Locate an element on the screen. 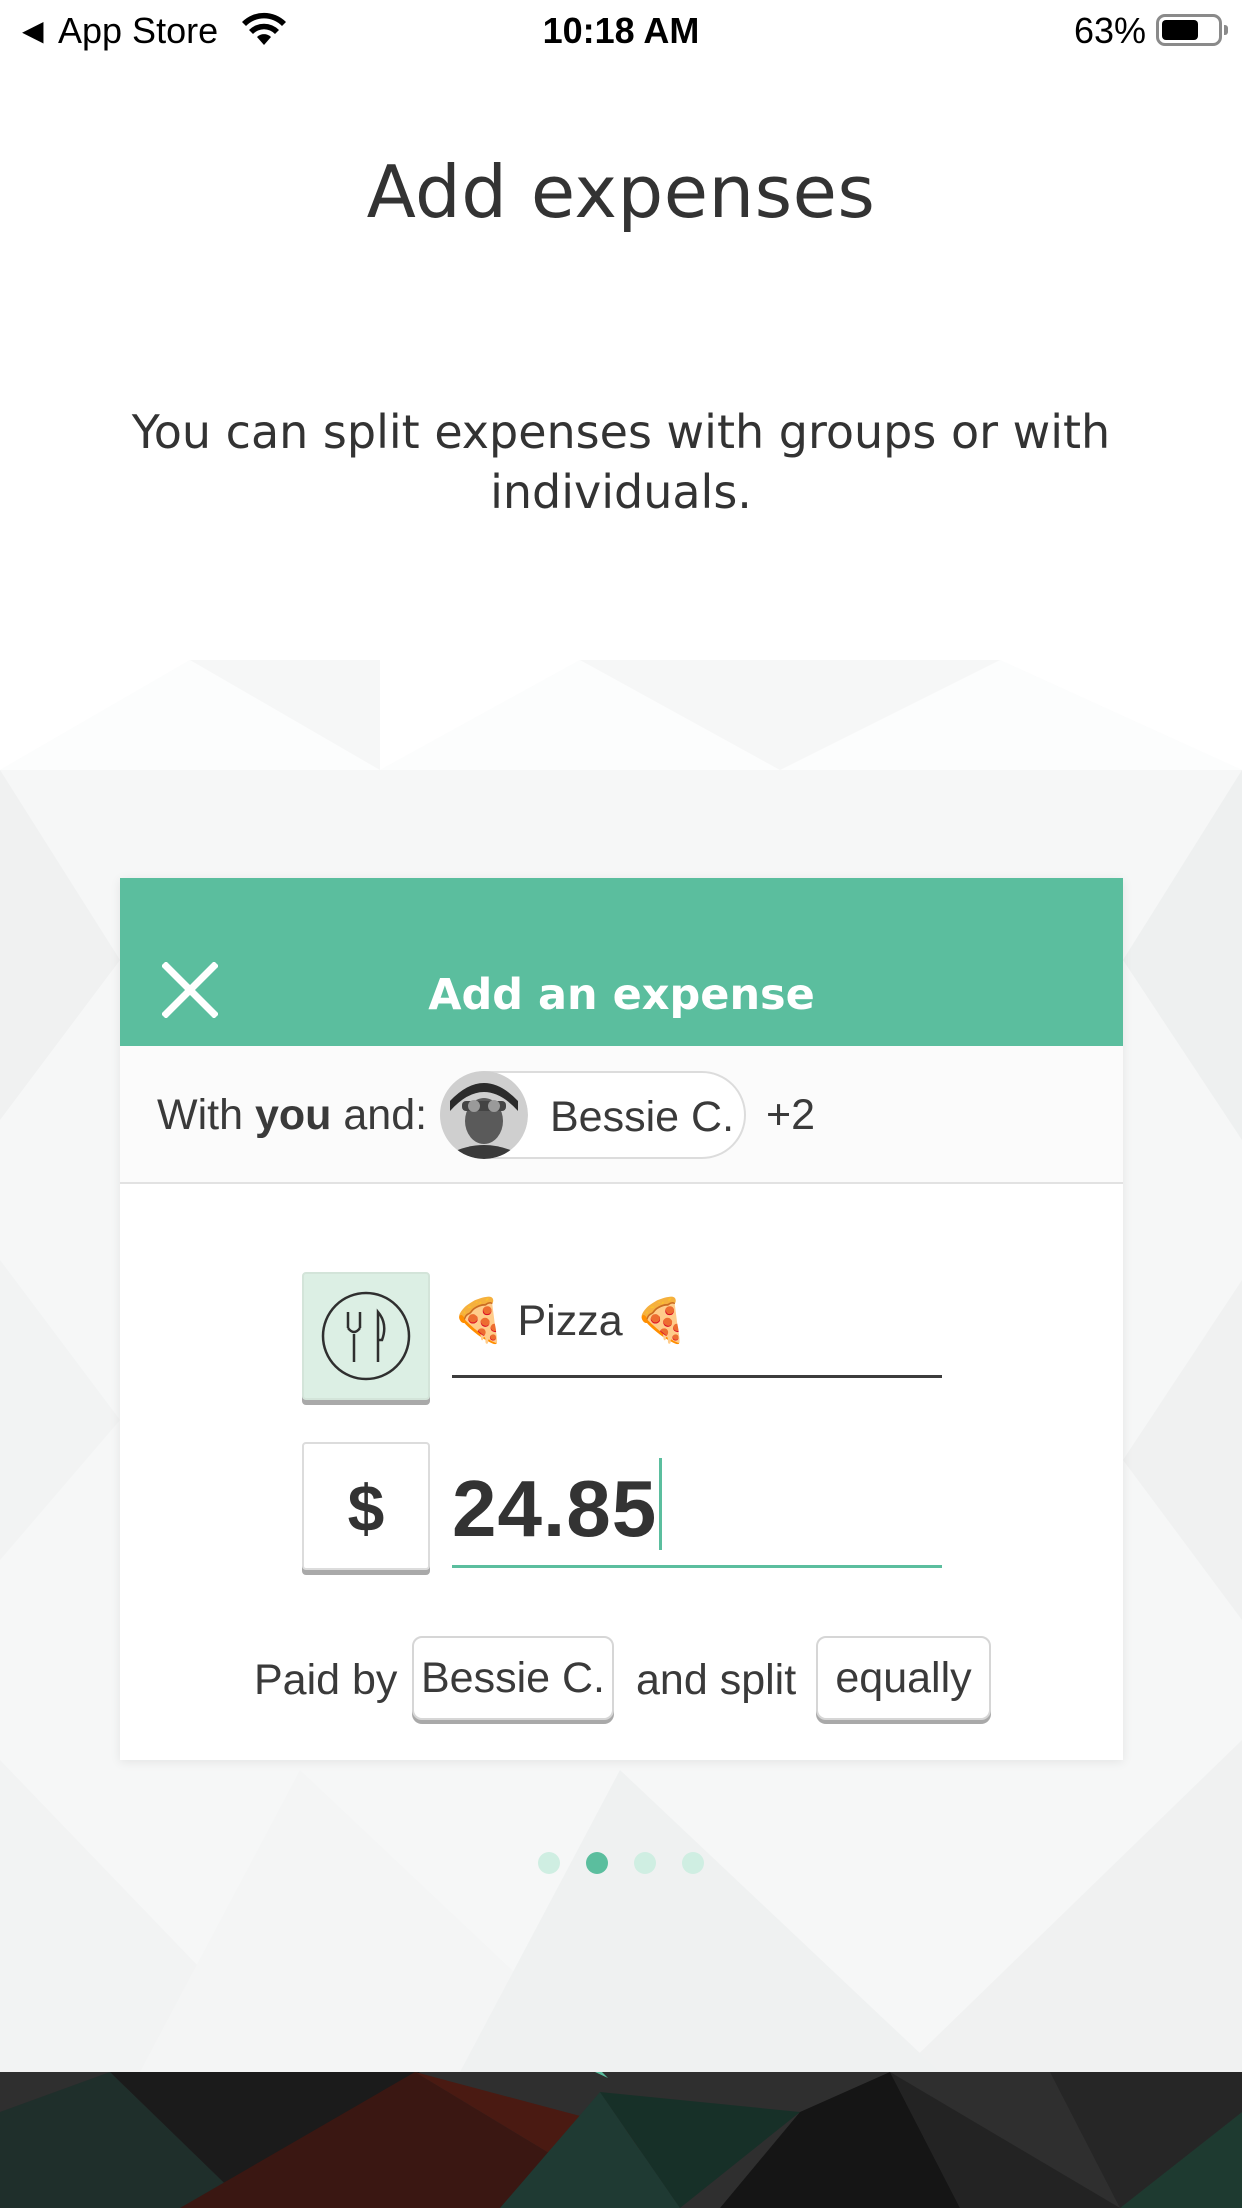 This screenshot has height=2208, width=1242. currency-button: $ is located at coordinates (366, 1506).